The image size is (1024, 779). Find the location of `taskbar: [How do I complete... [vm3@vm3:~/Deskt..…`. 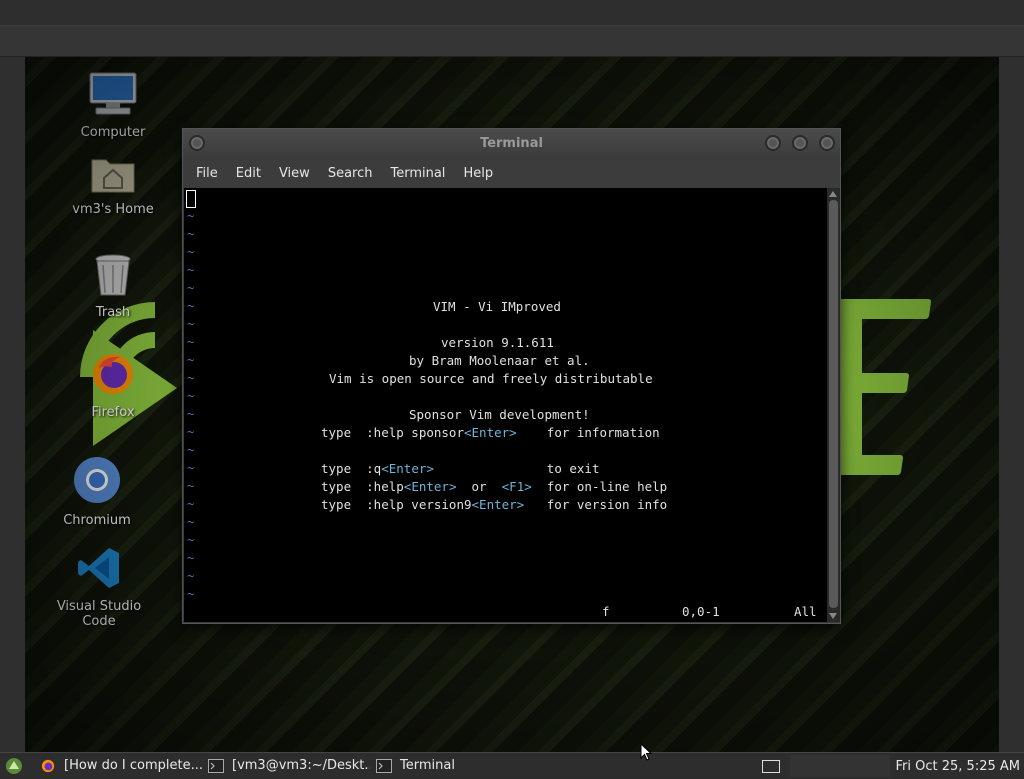

taskbar: [How do I complete... [vm3@vm3:~/Deskt..… is located at coordinates (512, 765).